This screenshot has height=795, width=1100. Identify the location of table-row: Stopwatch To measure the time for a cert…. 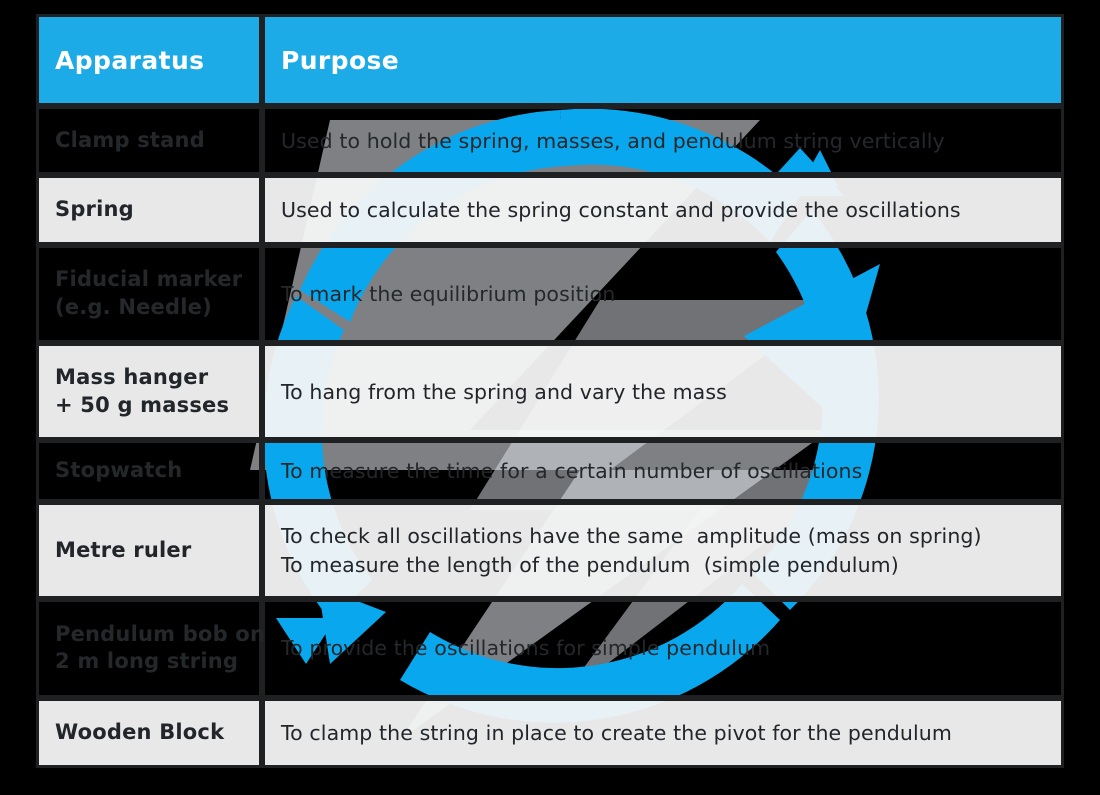
(550, 471).